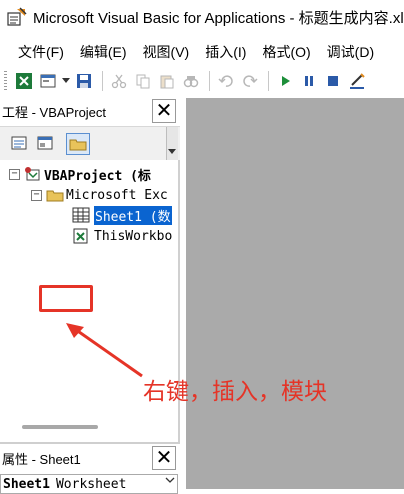 This screenshot has width=404, height=494. Describe the element at coordinates (170, 481) in the screenshot. I see `chevron-down-icon` at that location.